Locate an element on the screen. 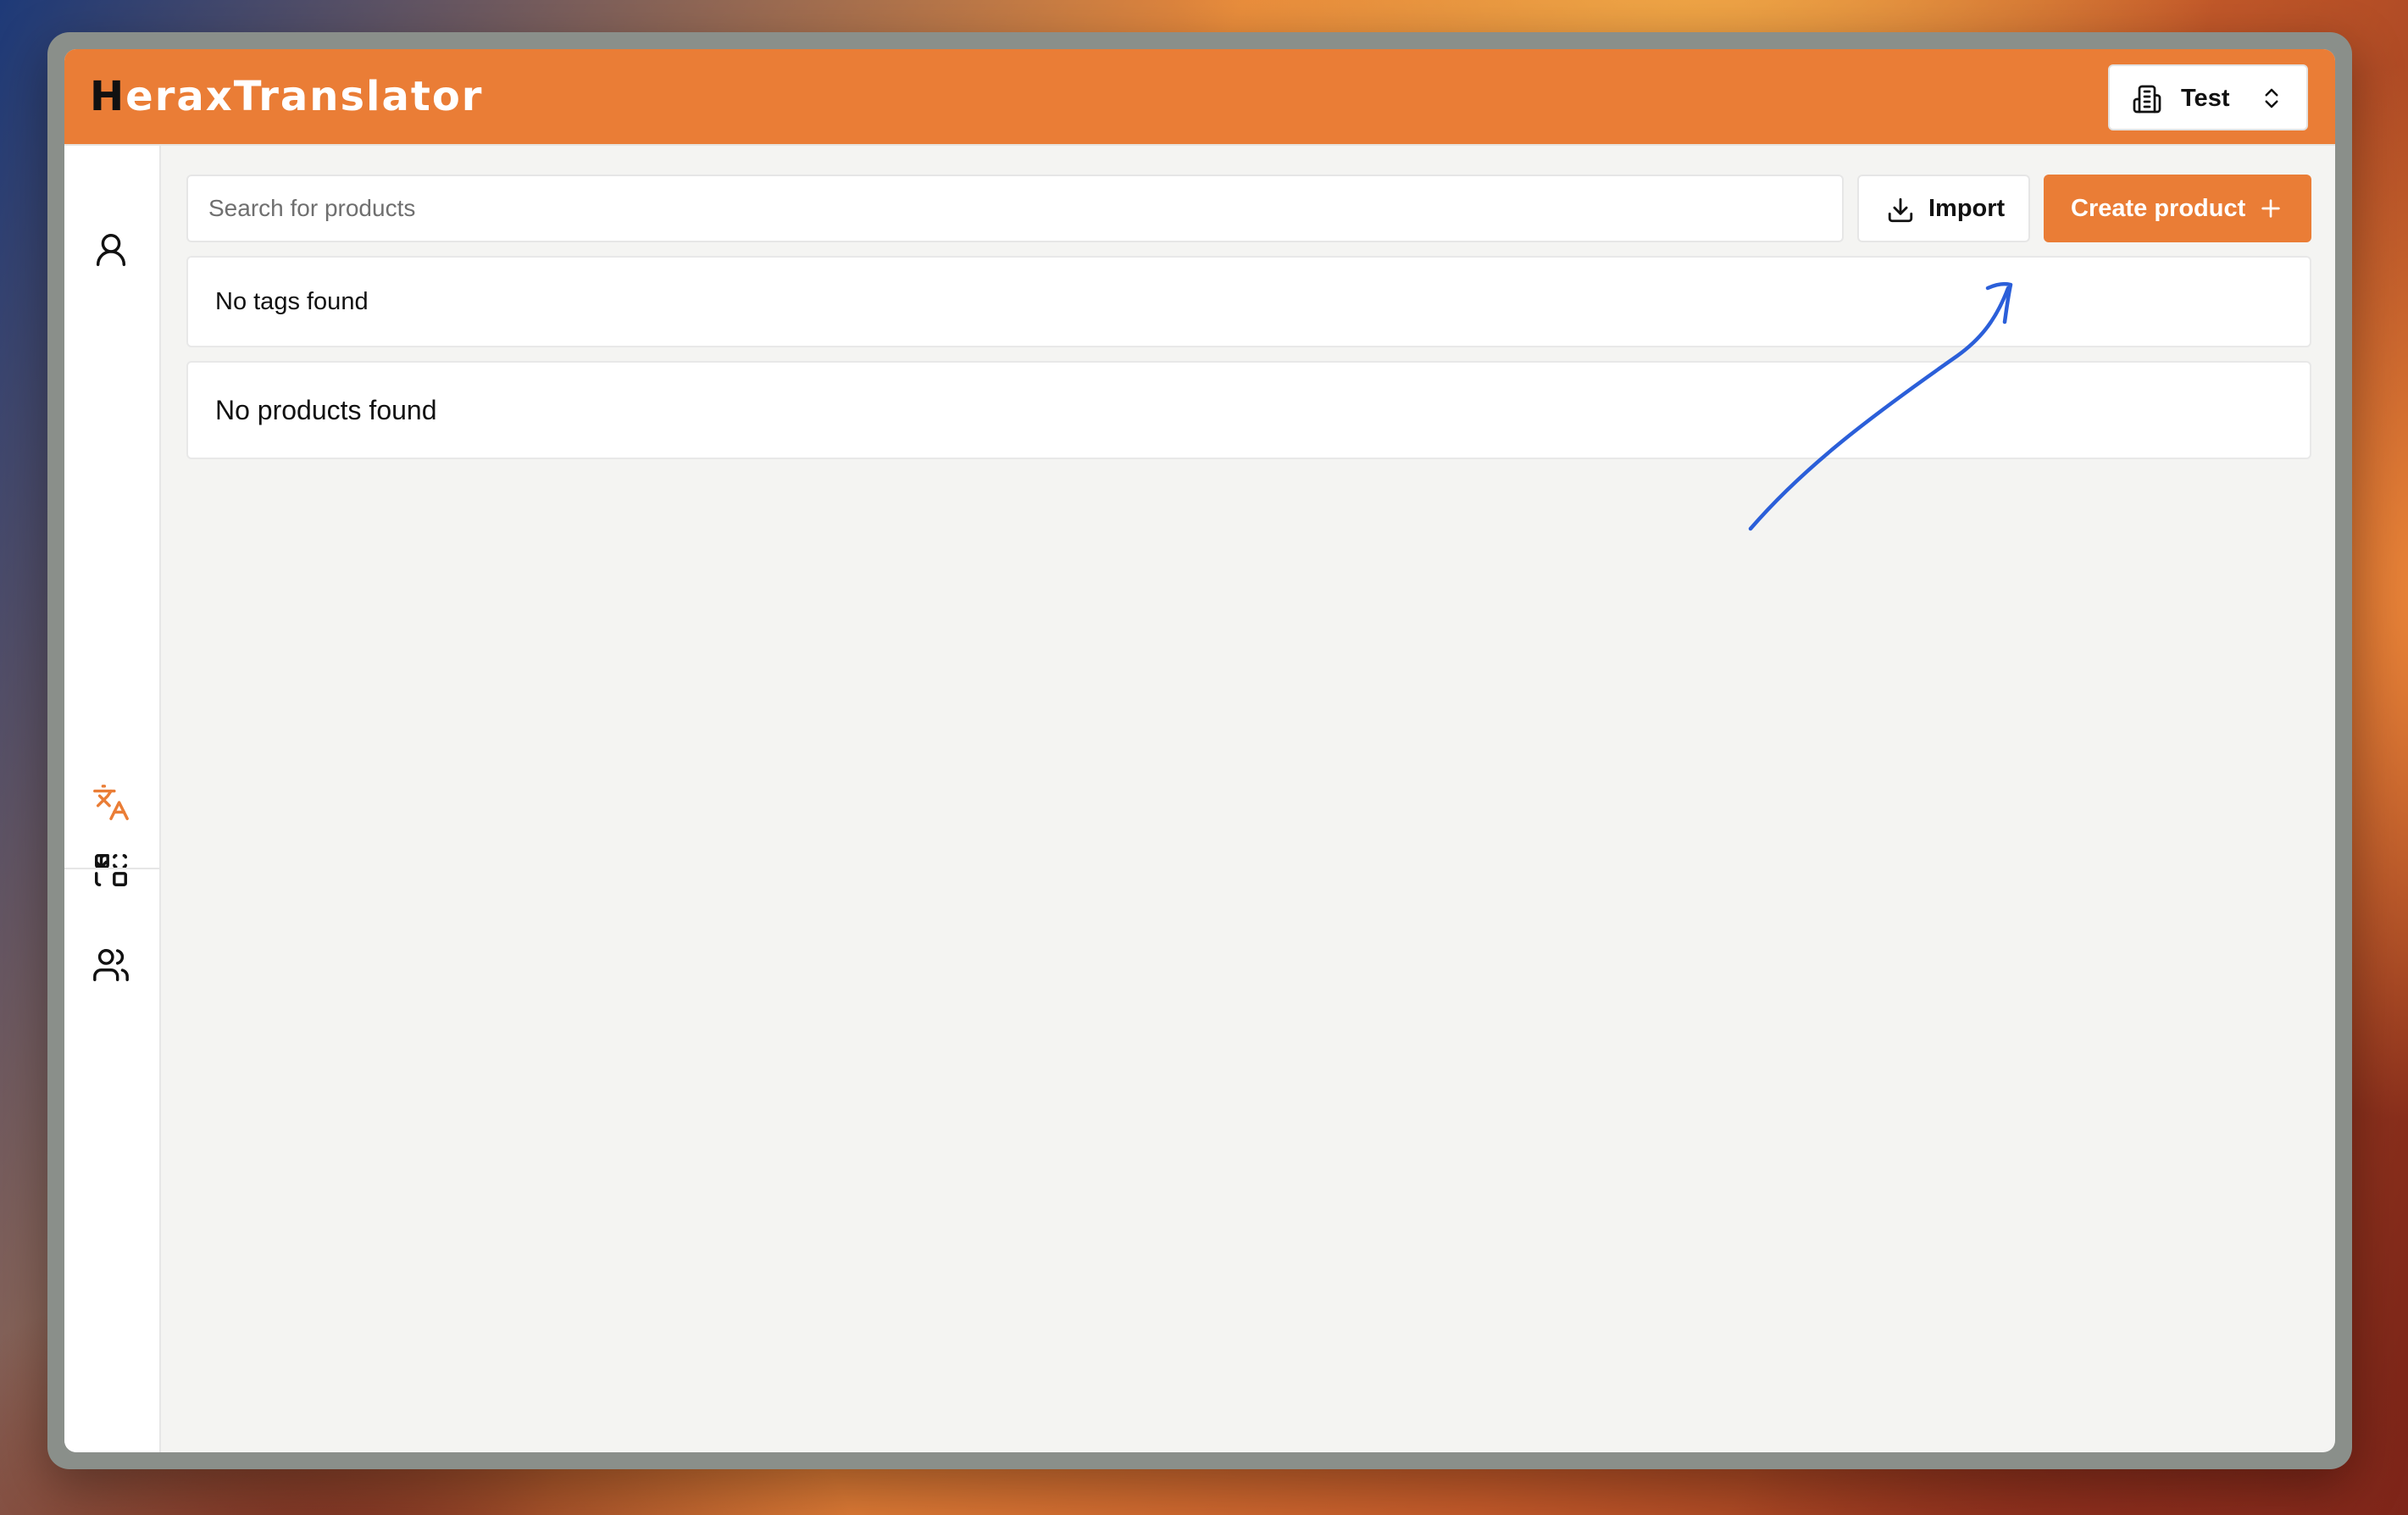 Image resolution: width=2408 pixels, height=1515 pixels. layout-switch-icon is located at coordinates (111, 870).